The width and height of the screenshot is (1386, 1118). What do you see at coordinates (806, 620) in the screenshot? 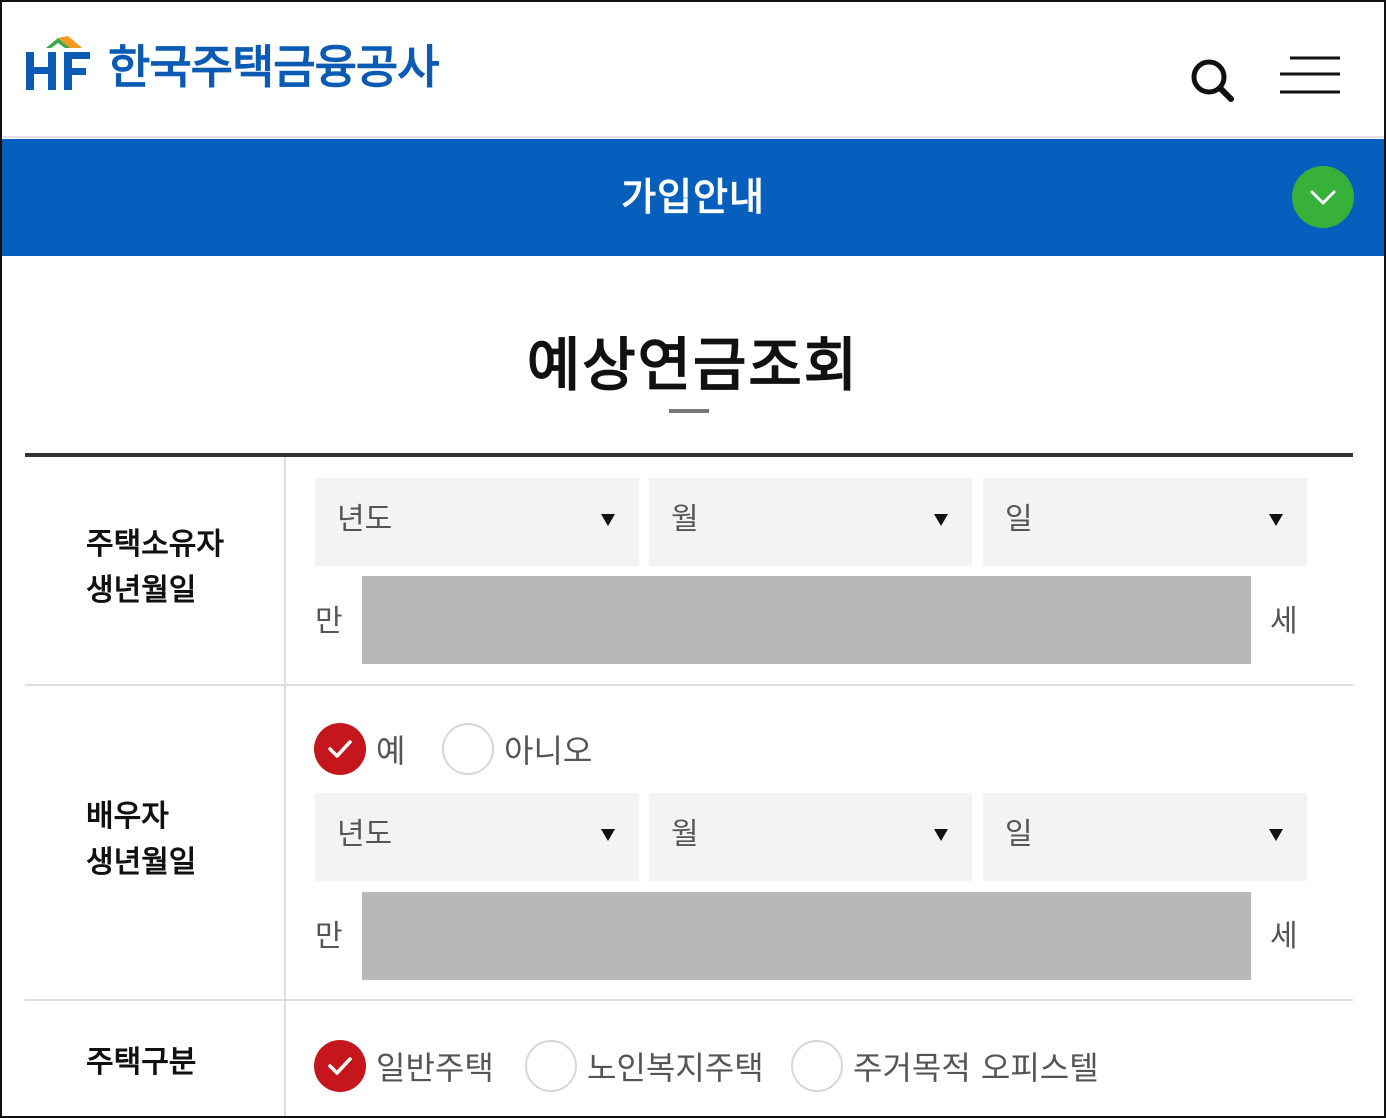
I see `owner-age-field` at bounding box center [806, 620].